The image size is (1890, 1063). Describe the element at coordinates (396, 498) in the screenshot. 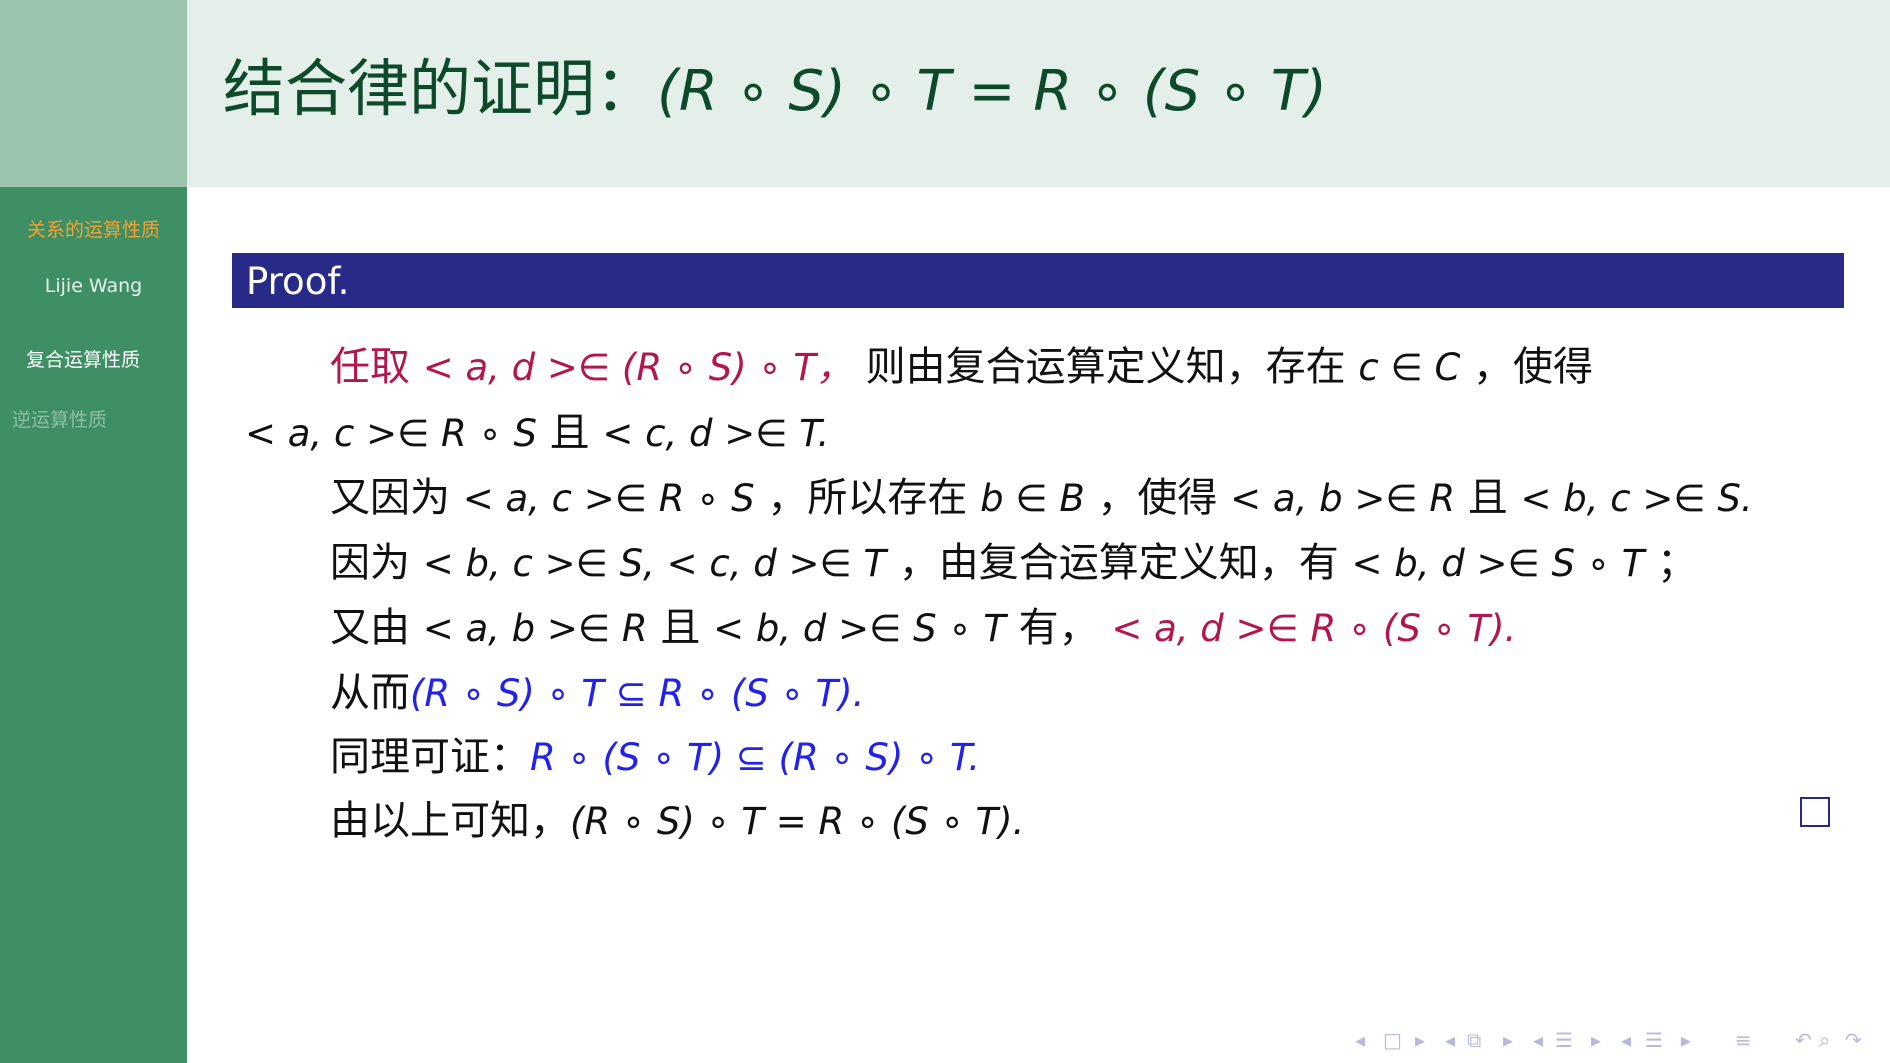

I see `proof-text: 又因为` at that location.